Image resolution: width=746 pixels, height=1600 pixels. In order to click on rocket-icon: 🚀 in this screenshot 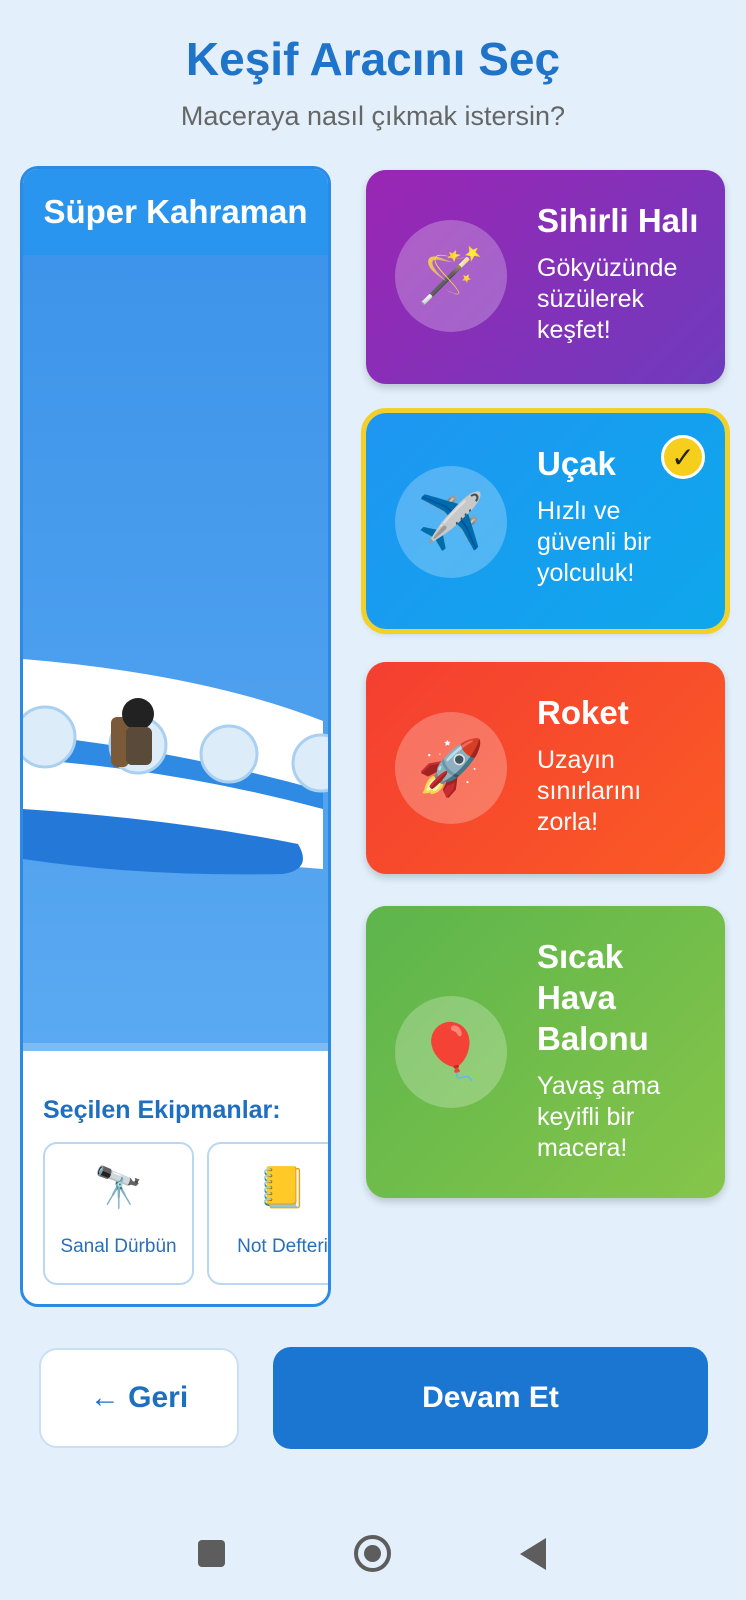, I will do `click(451, 768)`.